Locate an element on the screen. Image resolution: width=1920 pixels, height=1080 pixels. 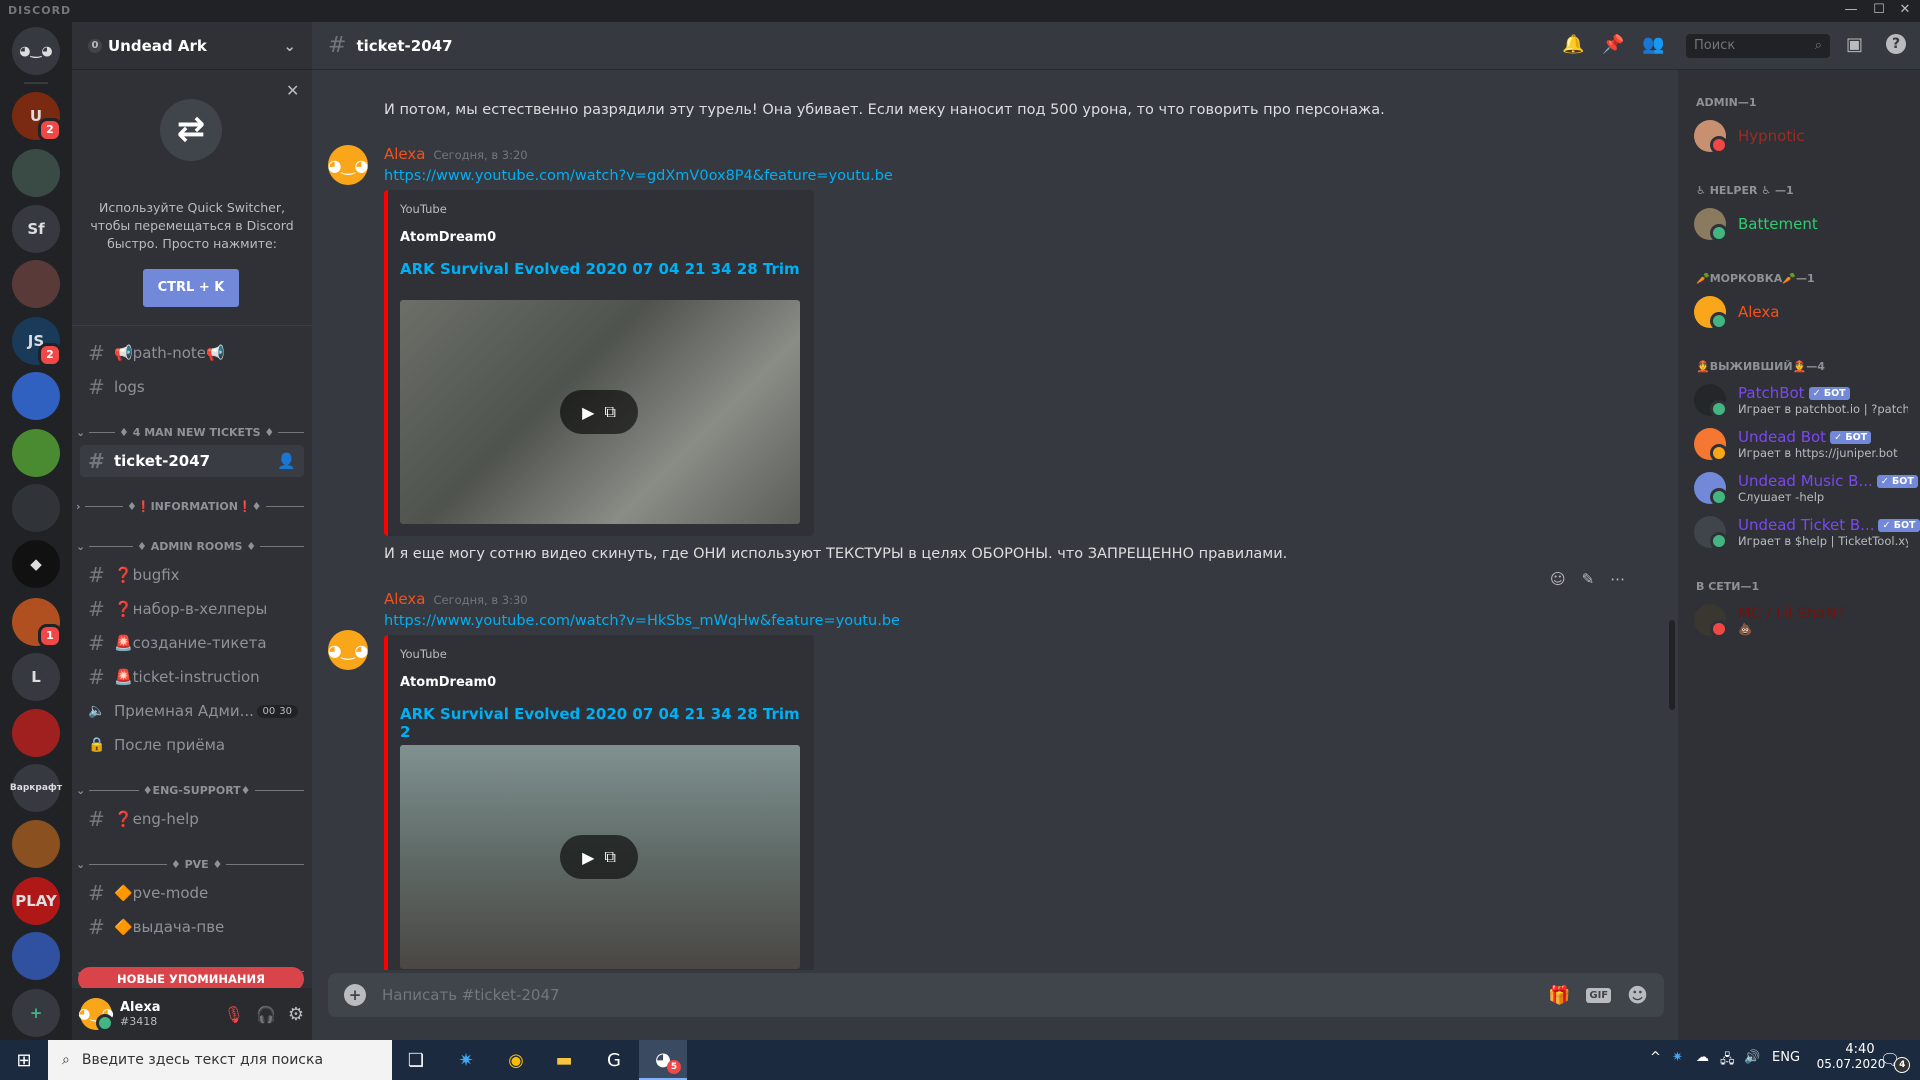
battlenet-icon: ✷ is located at coordinates (466, 1060).